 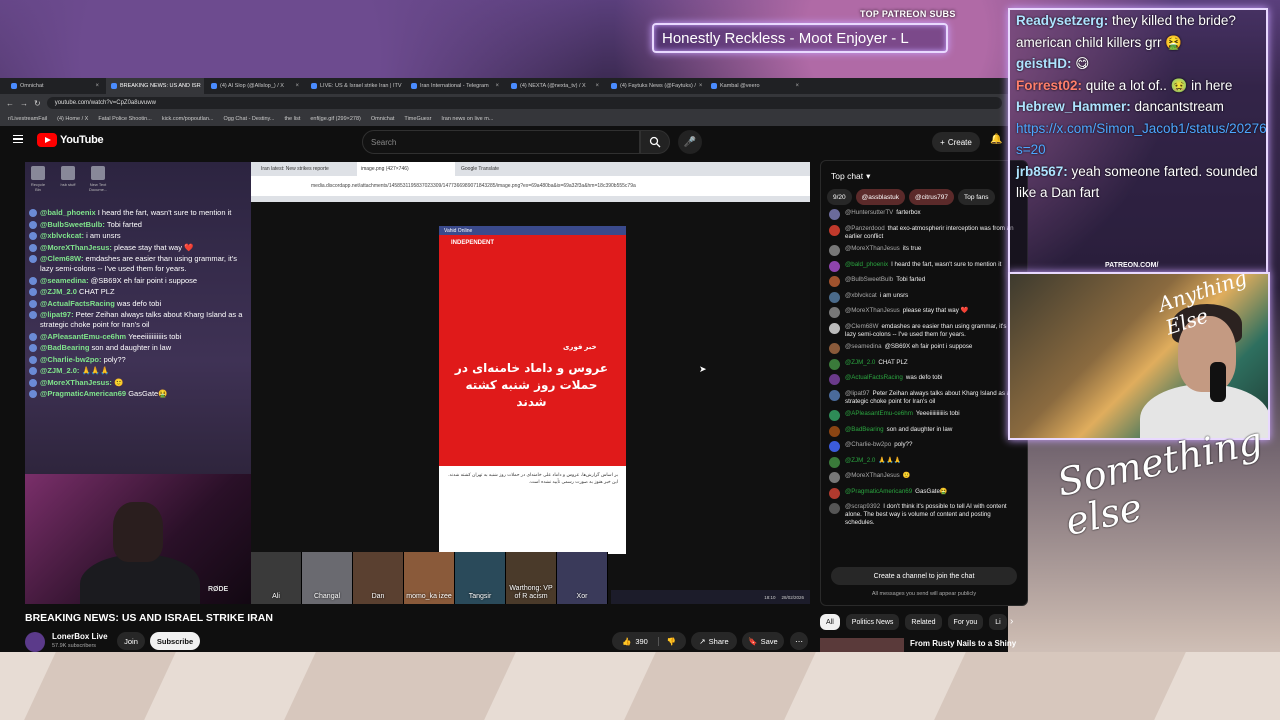 What do you see at coordinates (924, 576) in the screenshot?
I see `create-channel-button: Create a channel to join the chat` at bounding box center [924, 576].